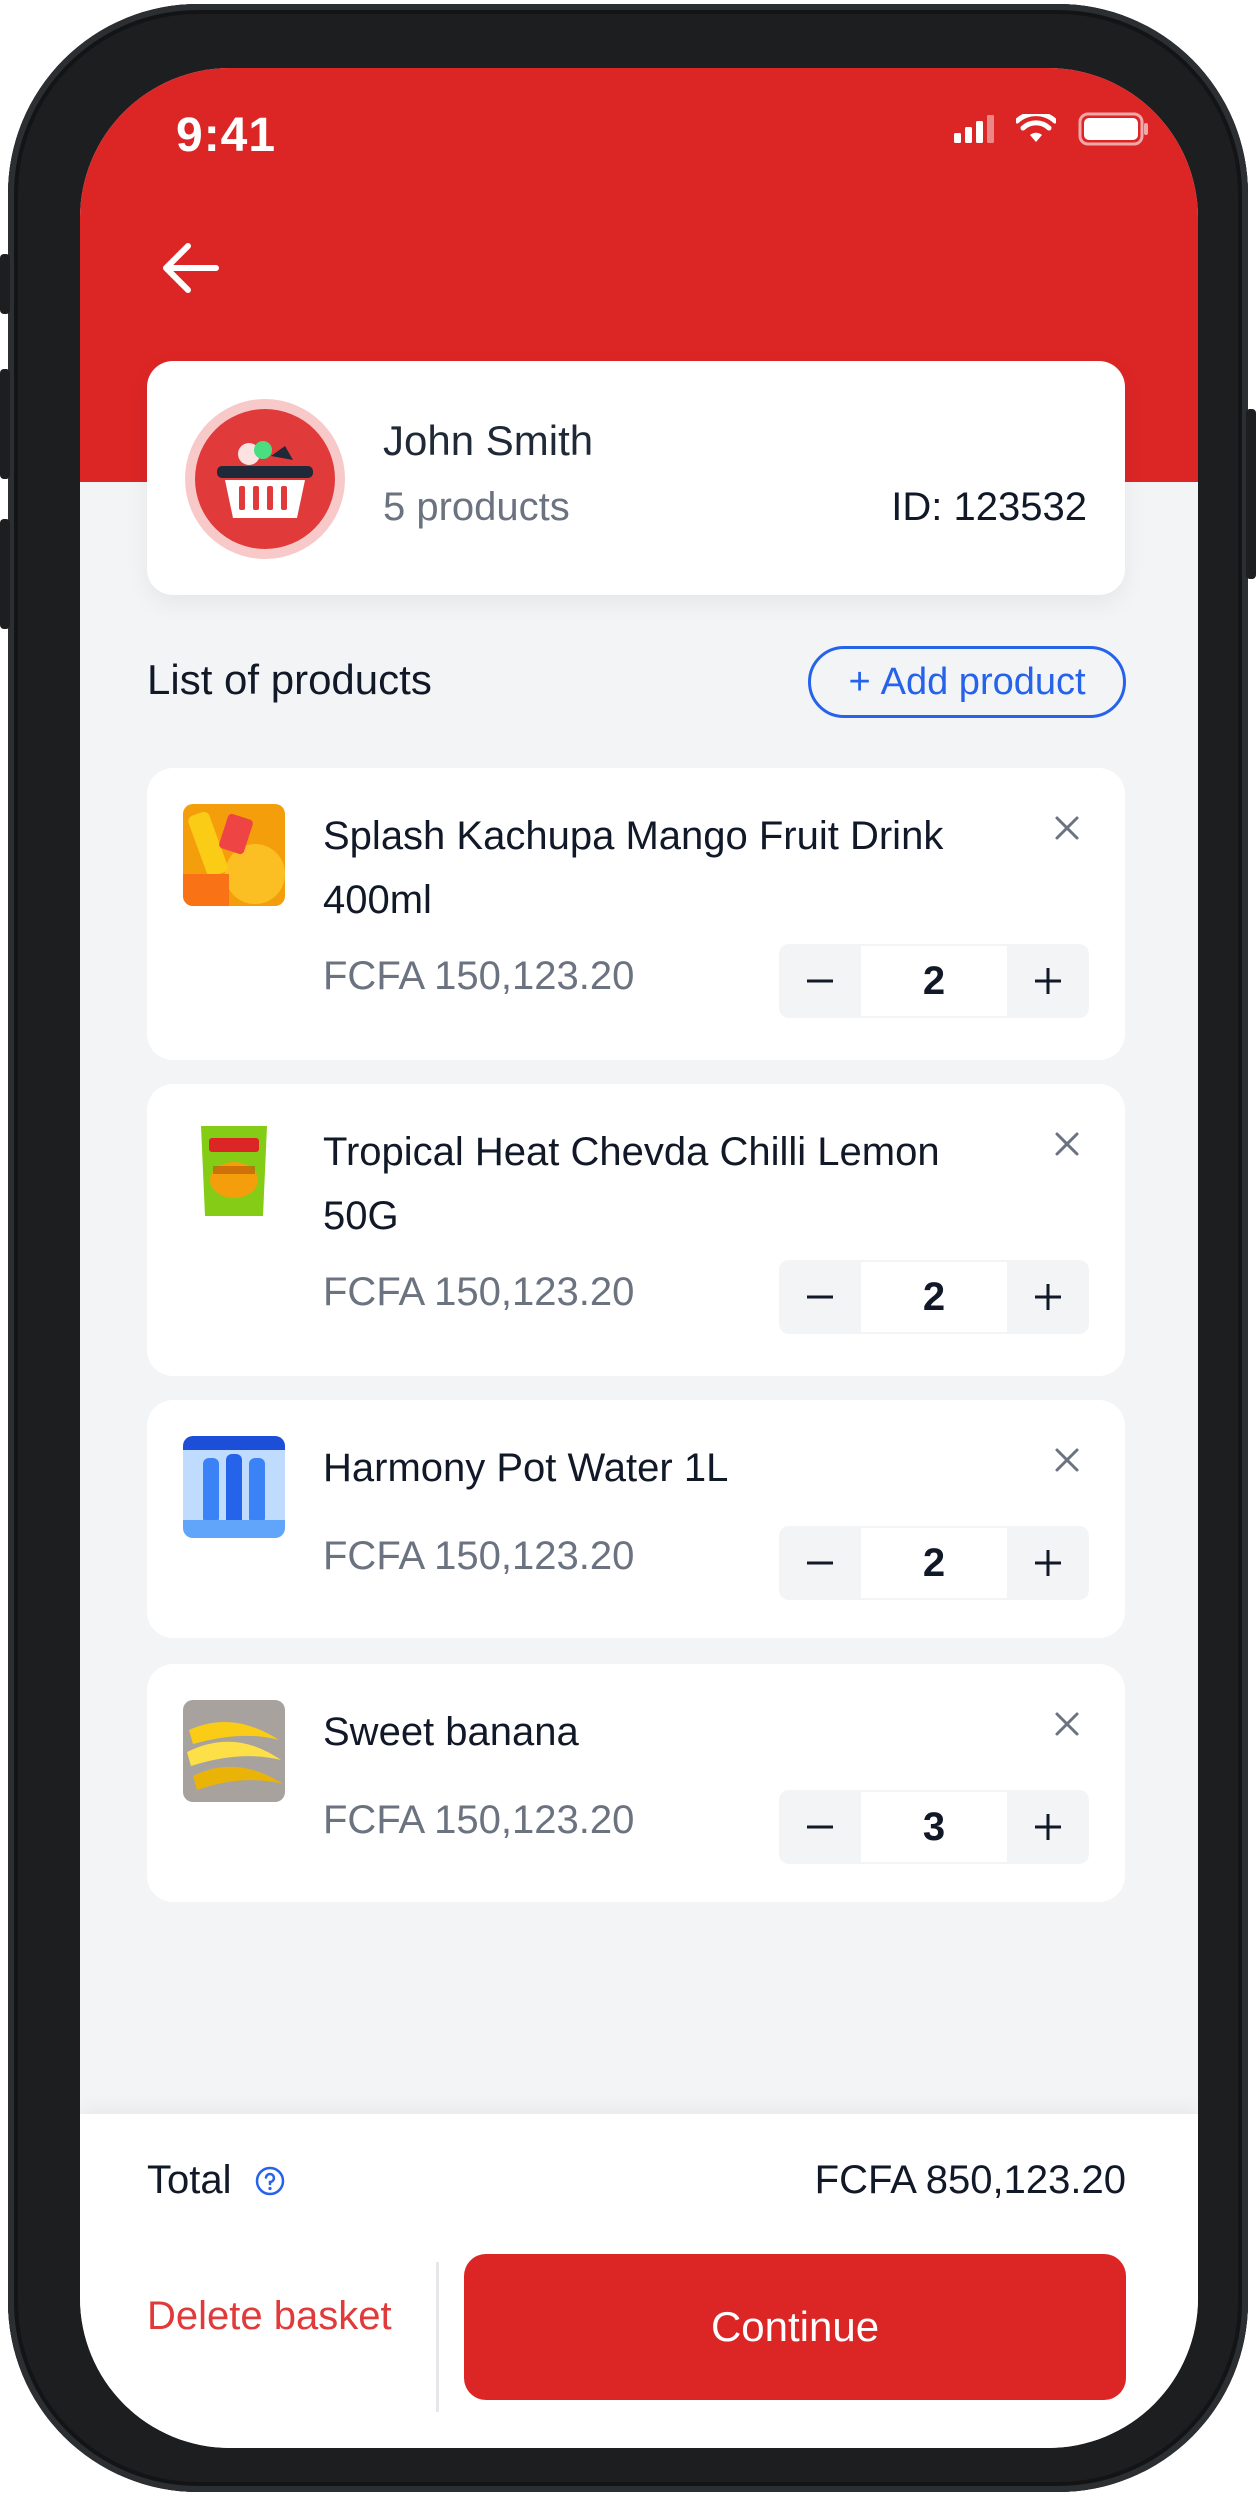 The width and height of the screenshot is (1256, 2497). I want to click on continue-button: Continue, so click(795, 2327).